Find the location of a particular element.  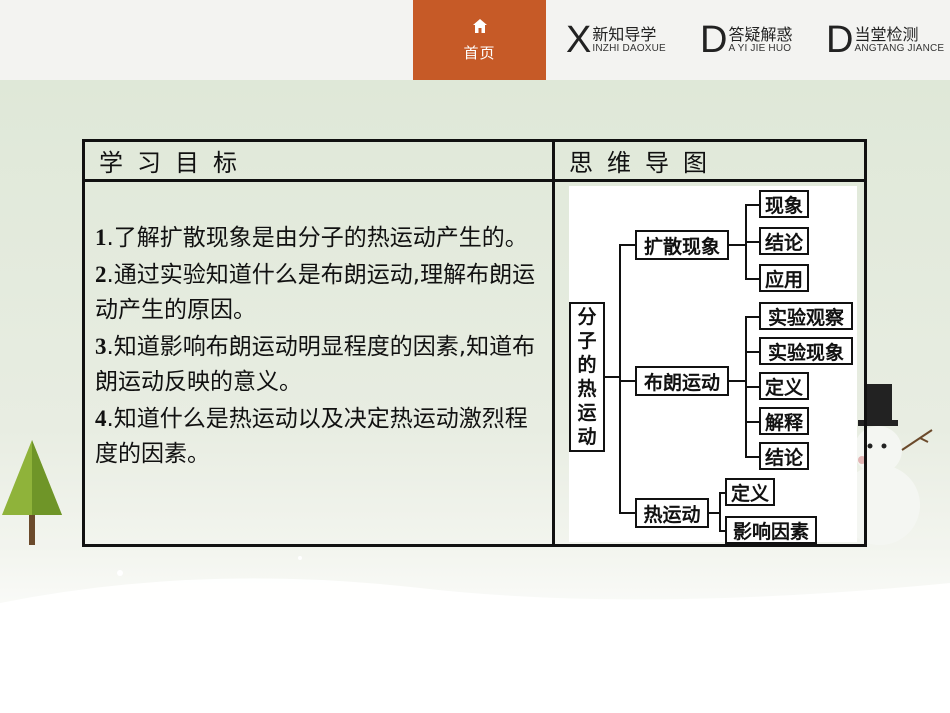

mindmap-leaf: 影响因素 is located at coordinates (771, 530).